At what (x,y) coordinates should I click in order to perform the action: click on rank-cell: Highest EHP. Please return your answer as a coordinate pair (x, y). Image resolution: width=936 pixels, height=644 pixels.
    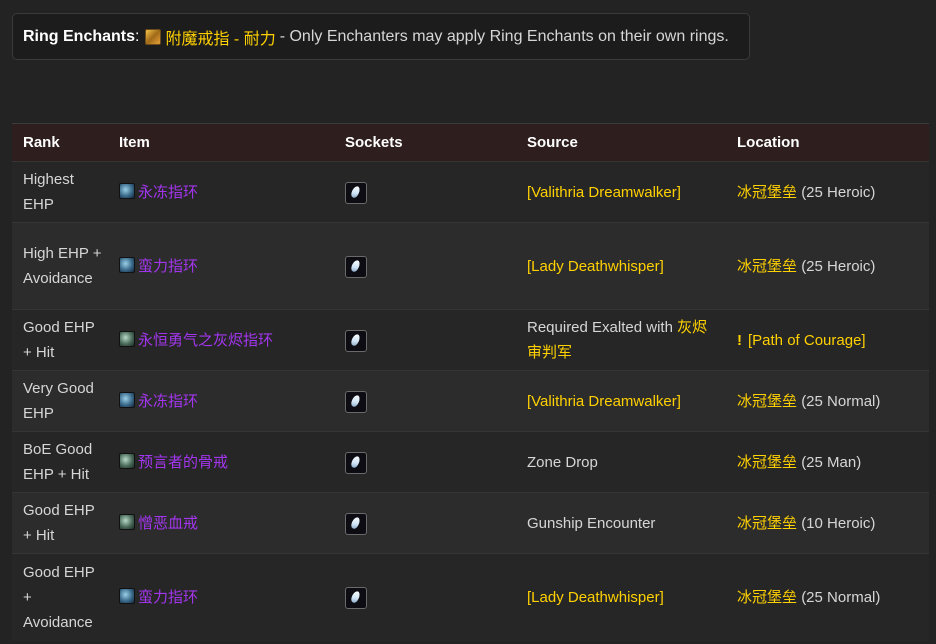
    Looking at the image, I should click on (60, 192).